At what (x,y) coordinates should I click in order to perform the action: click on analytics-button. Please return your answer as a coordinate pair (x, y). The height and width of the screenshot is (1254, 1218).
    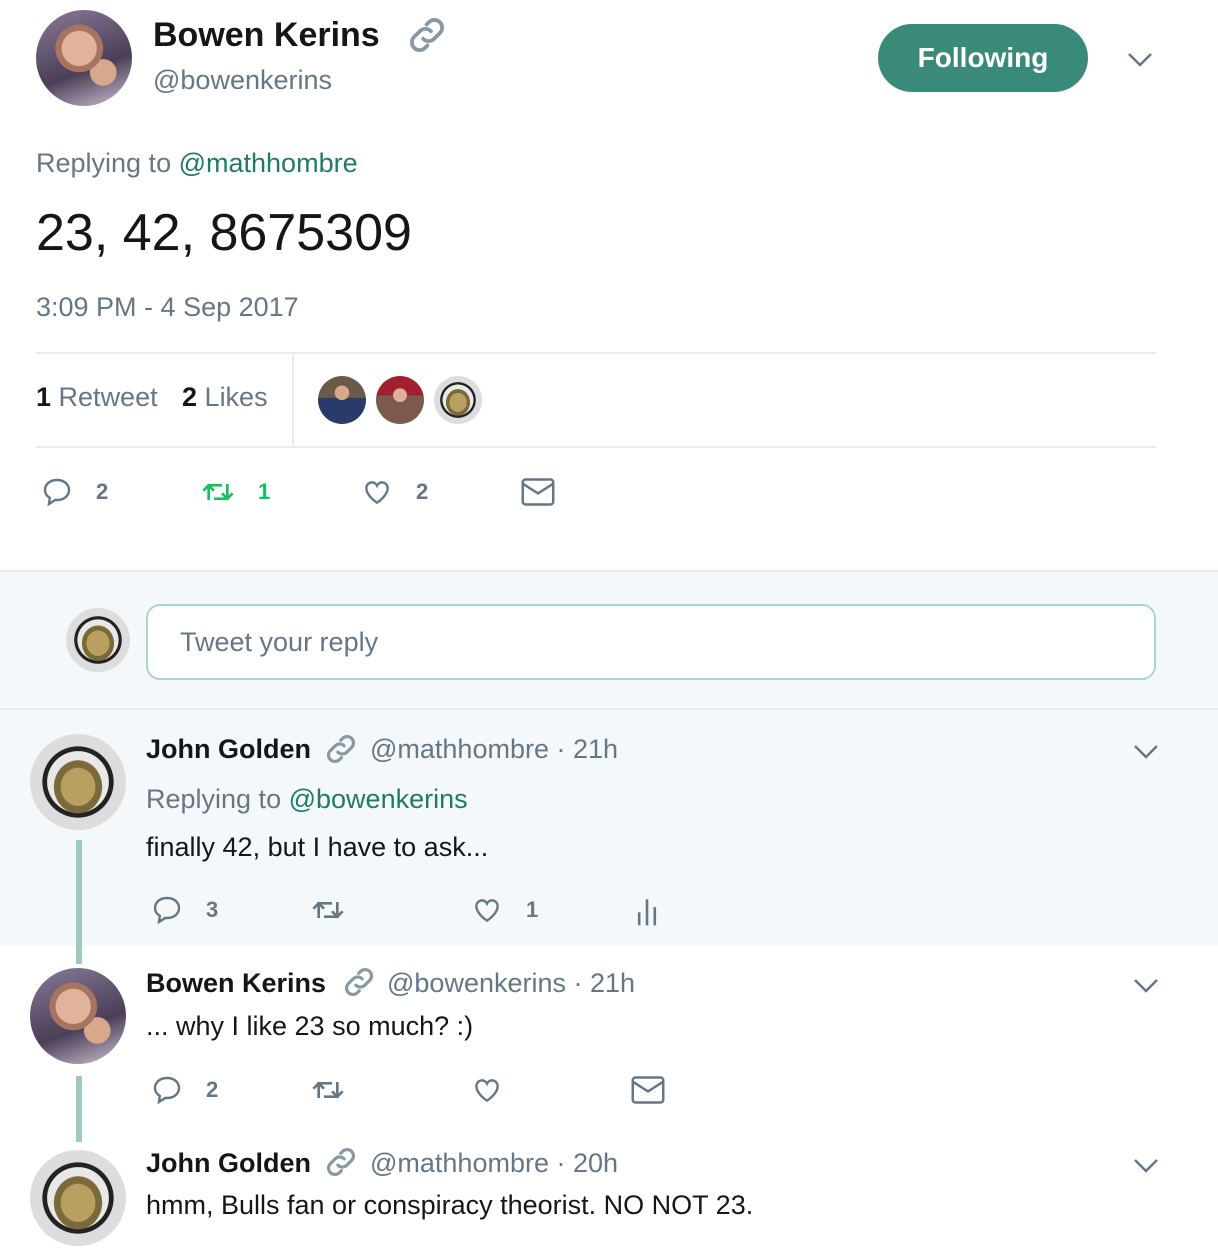
    Looking at the image, I should click on (647, 911).